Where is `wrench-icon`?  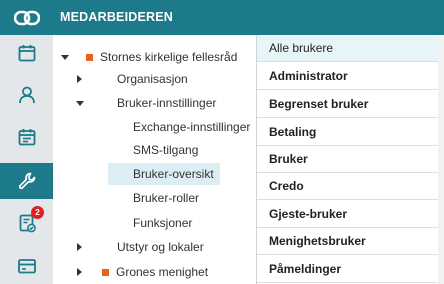 wrench-icon is located at coordinates (27, 181).